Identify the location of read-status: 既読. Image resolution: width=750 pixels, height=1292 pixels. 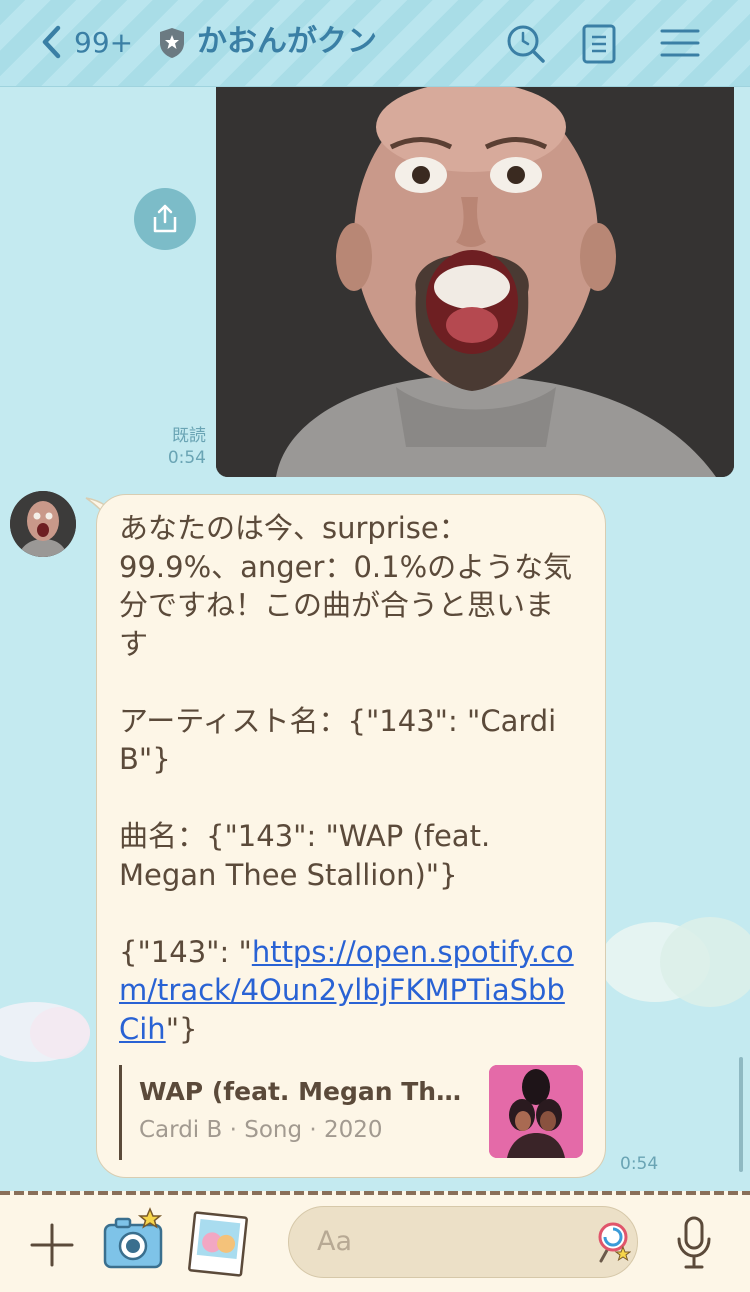
(189, 436).